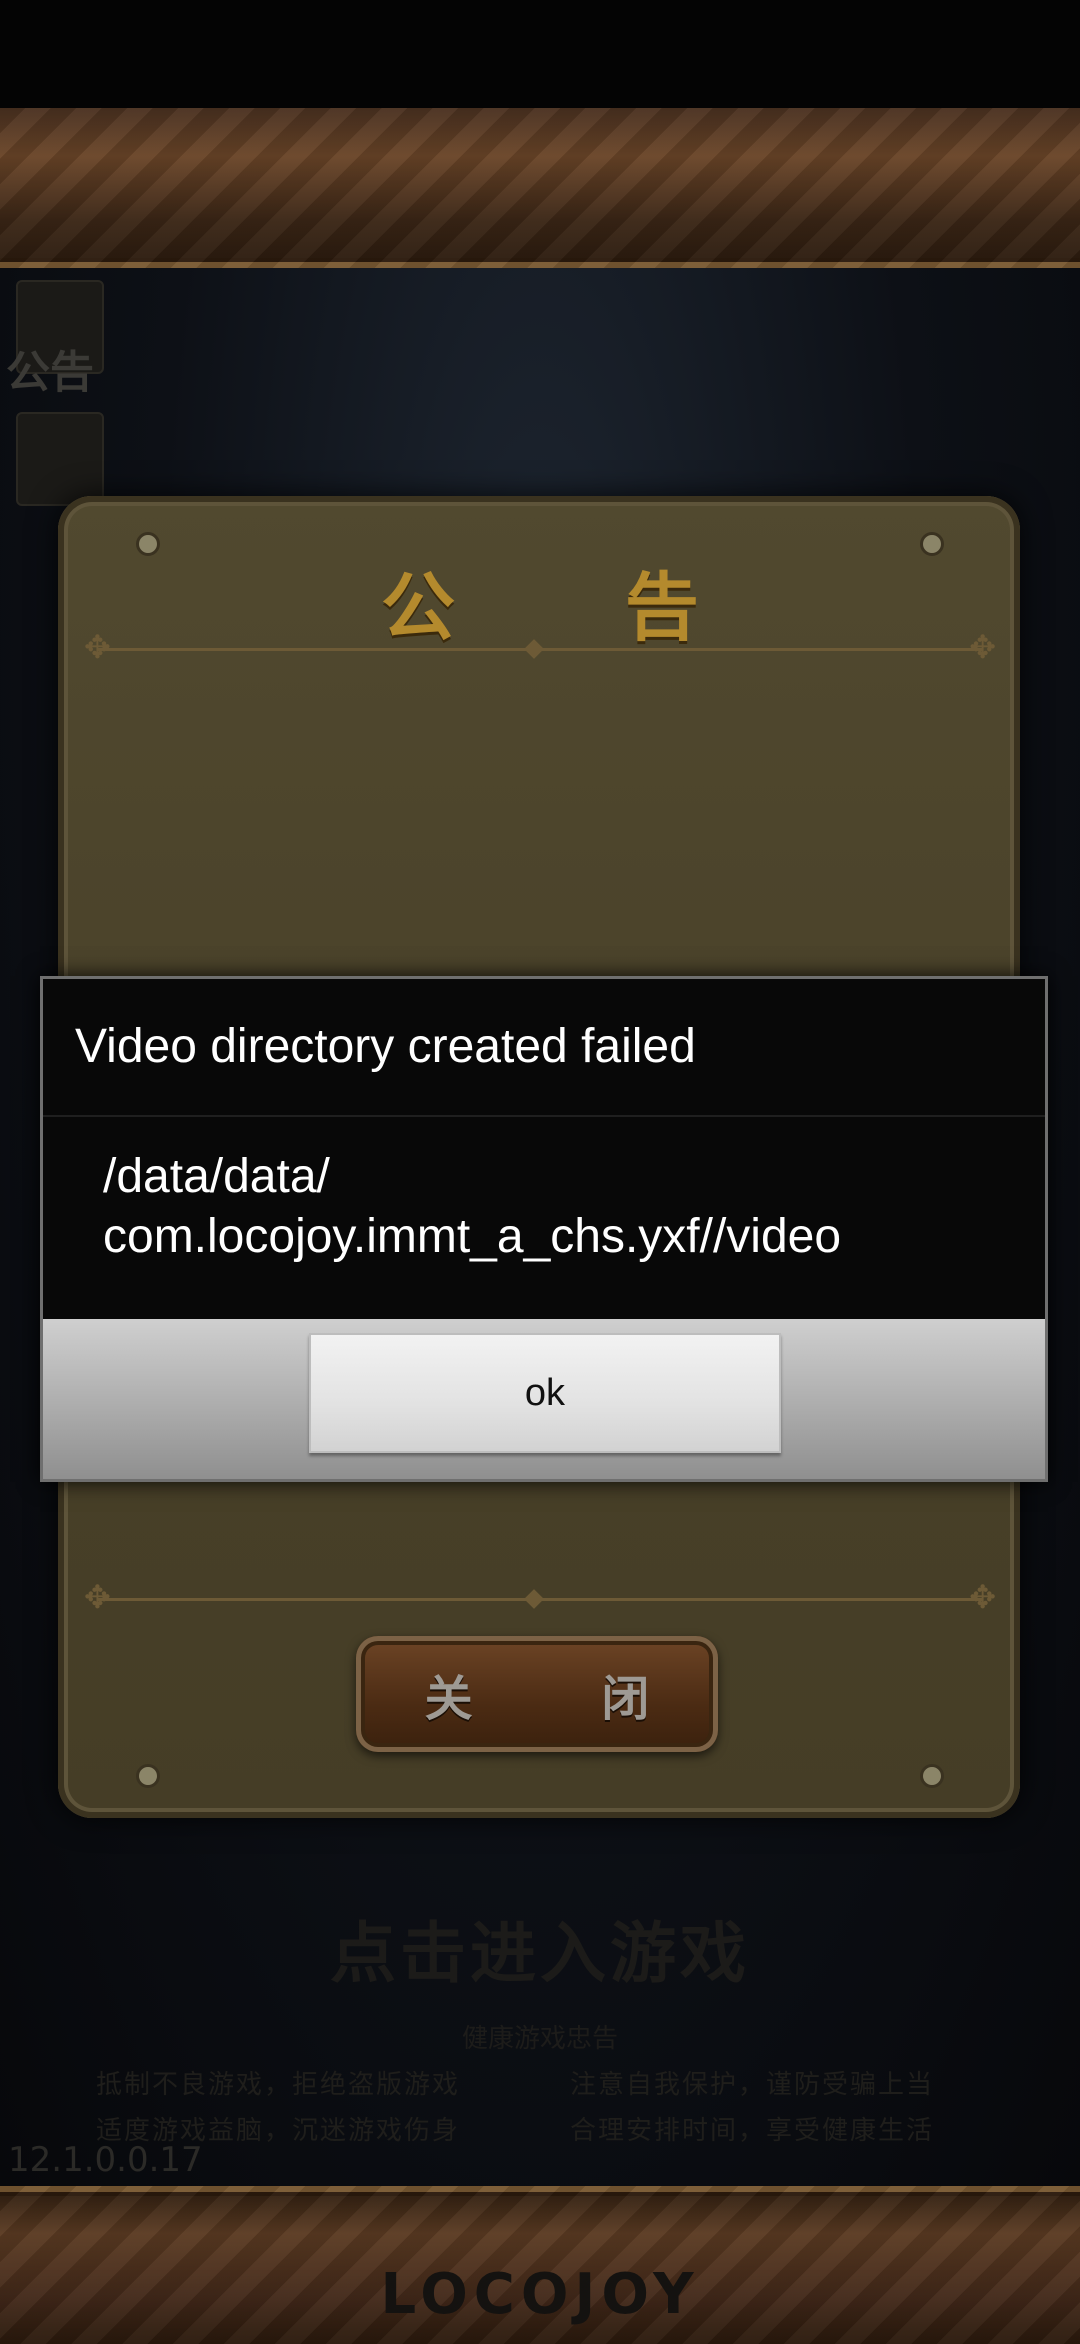 This screenshot has height=2344, width=1080. I want to click on close-announcement-button: 关 闭, so click(537, 1694).